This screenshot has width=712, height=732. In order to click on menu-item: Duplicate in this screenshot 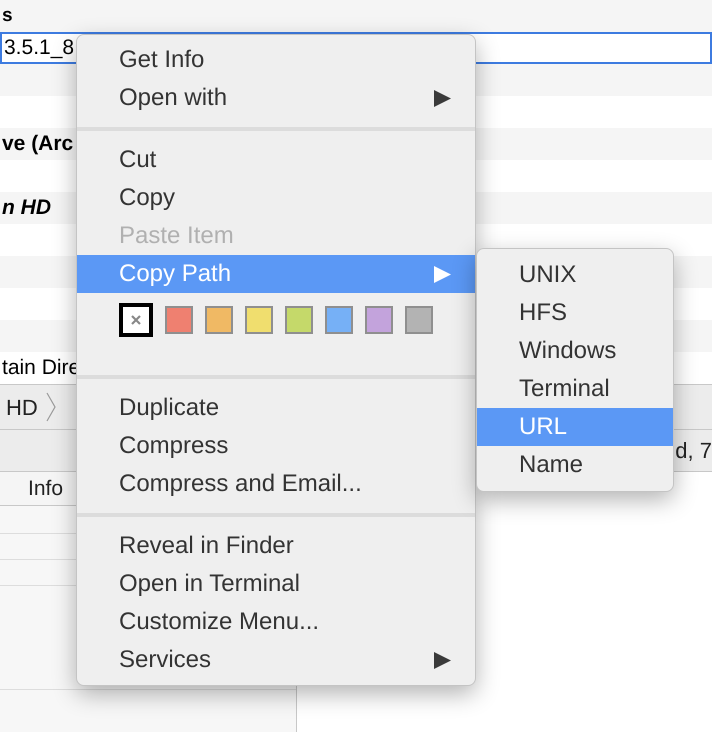, I will do `click(276, 408)`.